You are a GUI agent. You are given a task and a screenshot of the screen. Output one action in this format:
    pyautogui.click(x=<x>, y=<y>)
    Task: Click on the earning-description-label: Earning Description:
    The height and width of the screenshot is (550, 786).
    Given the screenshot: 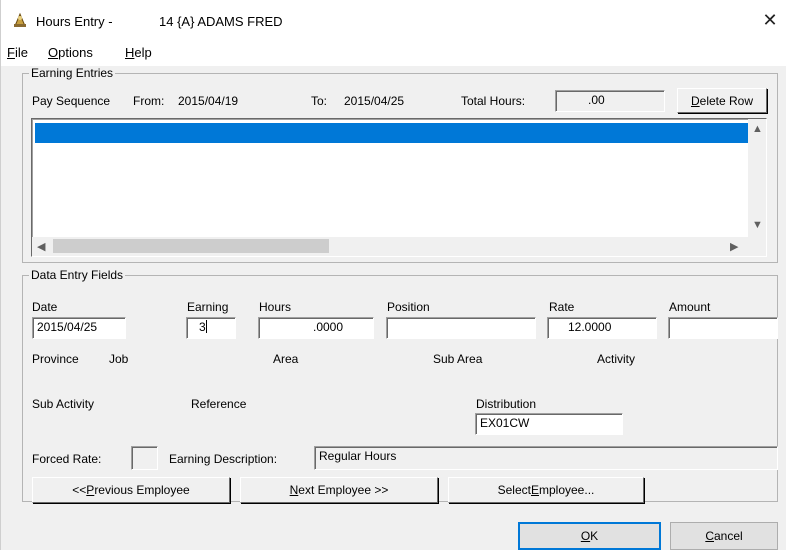 What is the action you would take?
    pyautogui.click(x=223, y=459)
    